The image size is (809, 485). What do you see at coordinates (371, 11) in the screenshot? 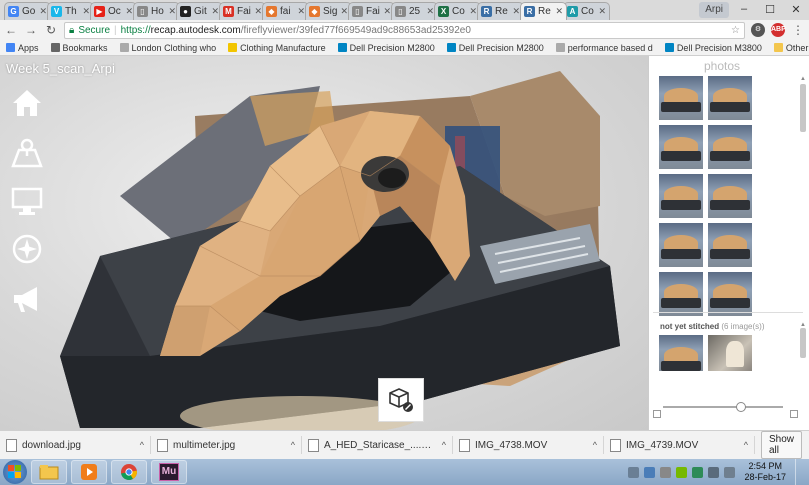
I see `browser-tab: ▯ Fai ✕` at bounding box center [371, 11].